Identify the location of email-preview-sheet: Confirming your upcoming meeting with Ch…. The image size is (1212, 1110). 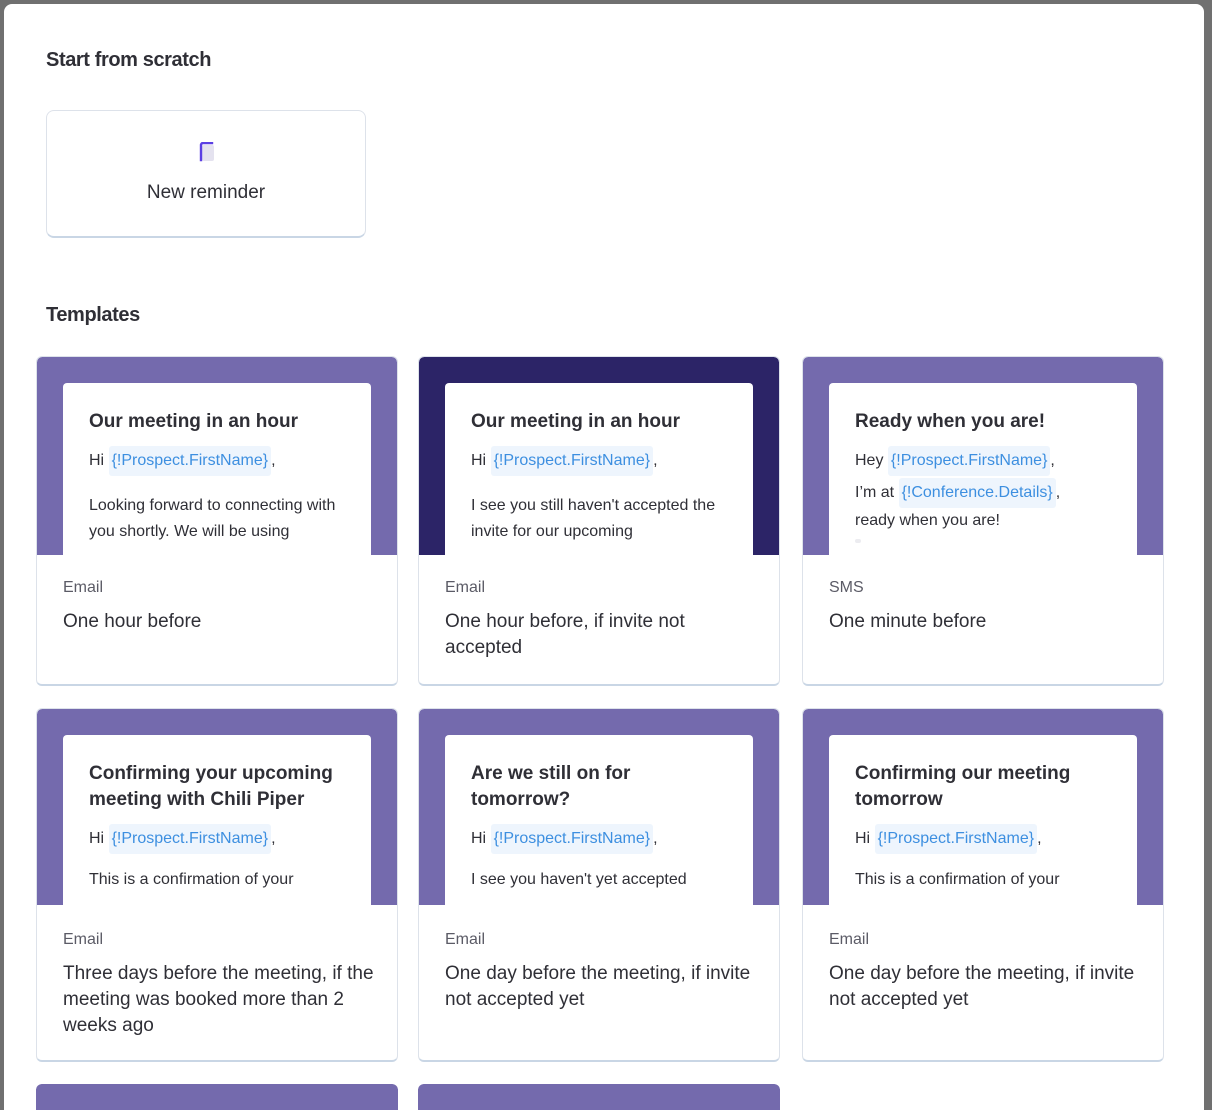
(217, 820).